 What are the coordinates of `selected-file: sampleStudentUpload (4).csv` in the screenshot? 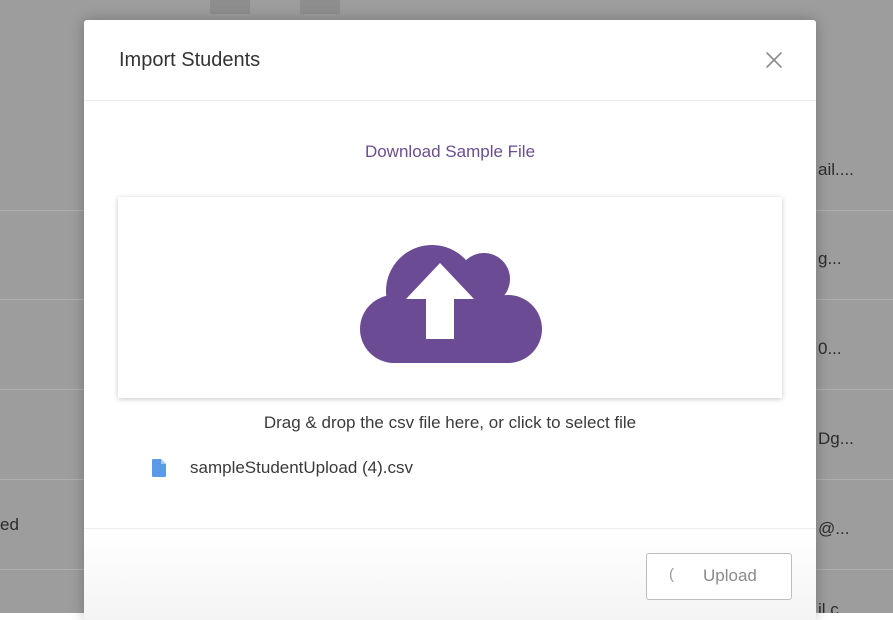 It's located at (352, 469).